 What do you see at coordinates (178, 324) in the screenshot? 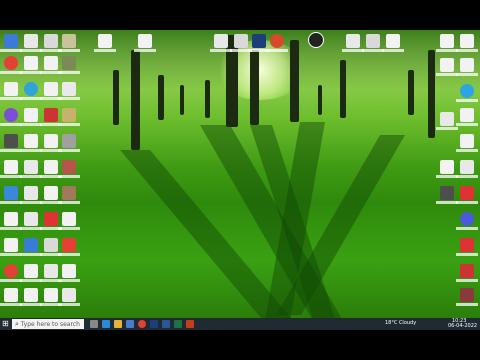
I see `excel-icon` at bounding box center [178, 324].